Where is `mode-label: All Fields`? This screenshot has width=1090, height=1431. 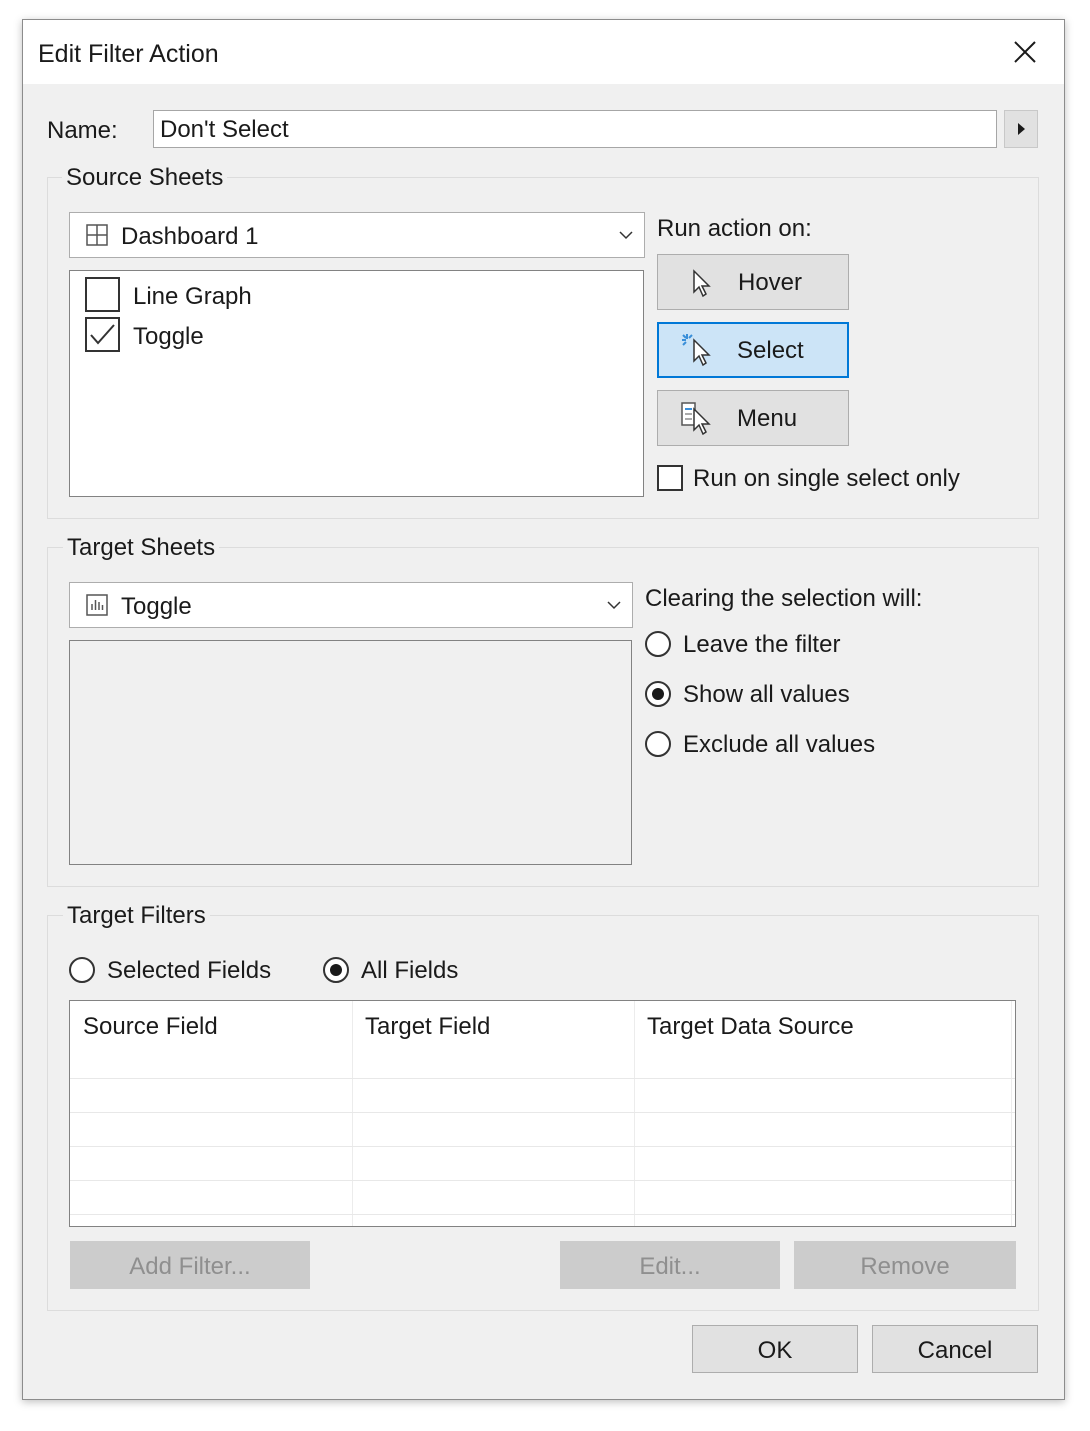
mode-label: All Fields is located at coordinates (410, 970).